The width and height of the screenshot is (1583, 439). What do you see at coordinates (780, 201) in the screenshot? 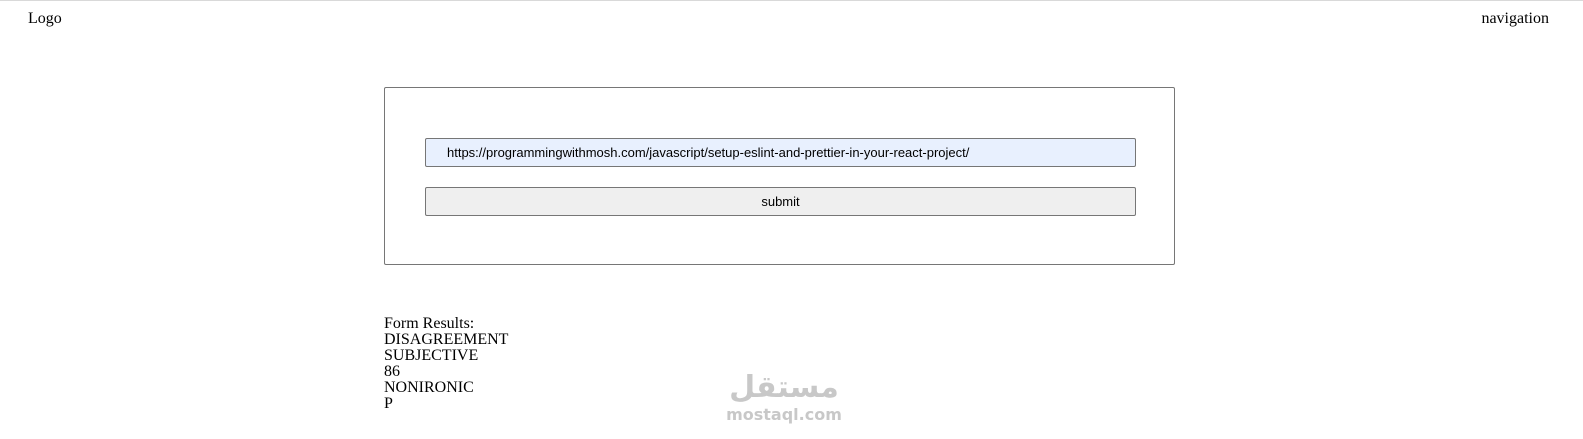
I see `submit-button: submit` at bounding box center [780, 201].